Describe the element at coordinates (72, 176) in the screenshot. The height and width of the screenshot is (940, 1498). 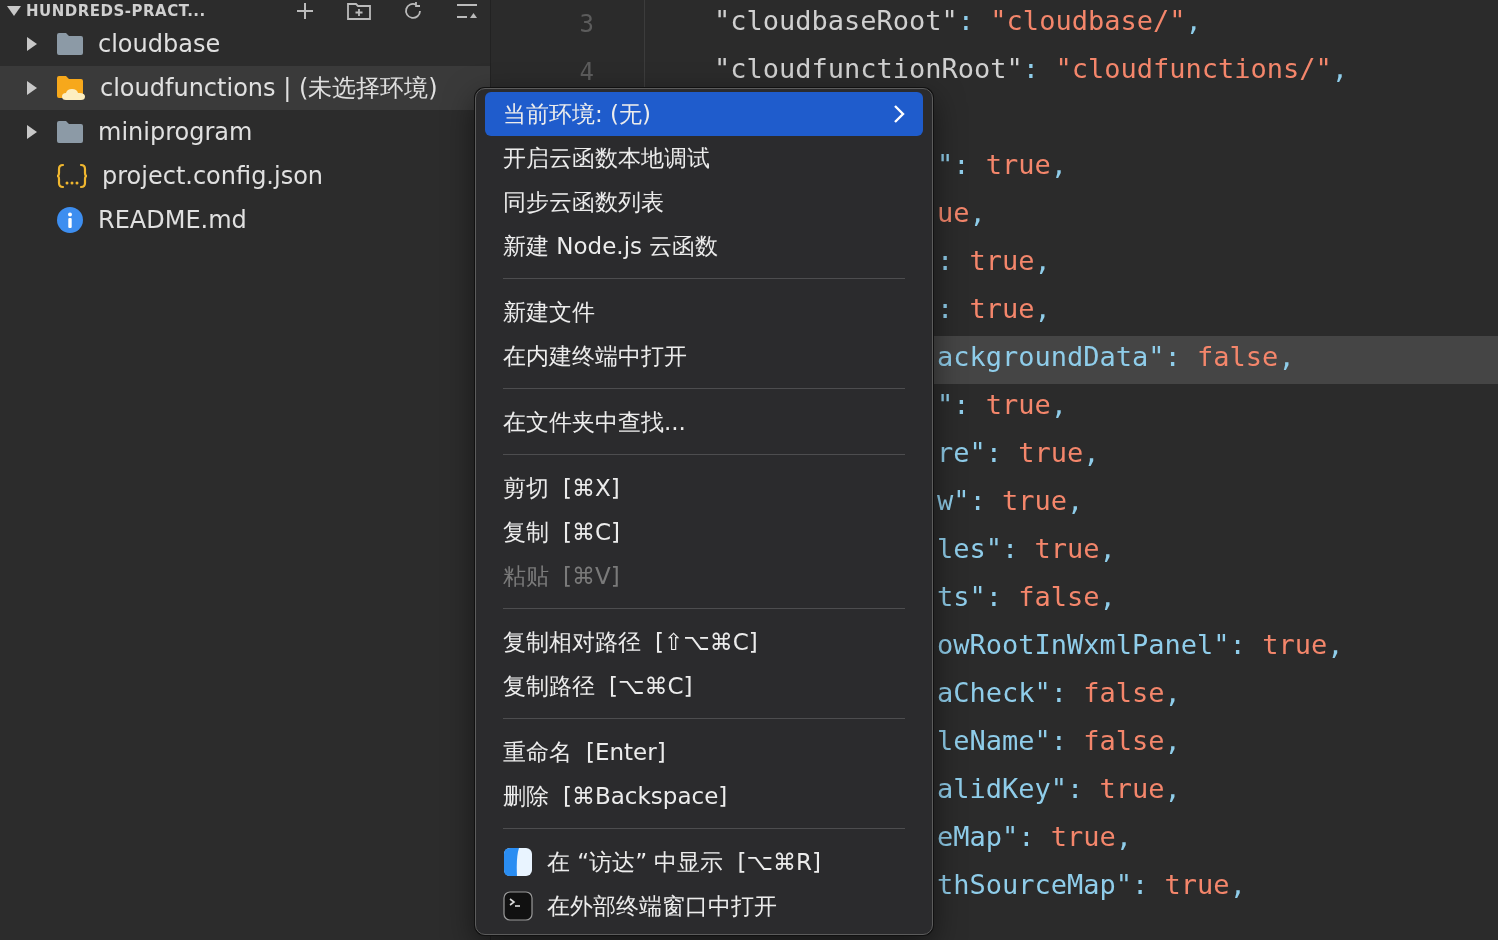
I see `json-braces-icon` at that location.